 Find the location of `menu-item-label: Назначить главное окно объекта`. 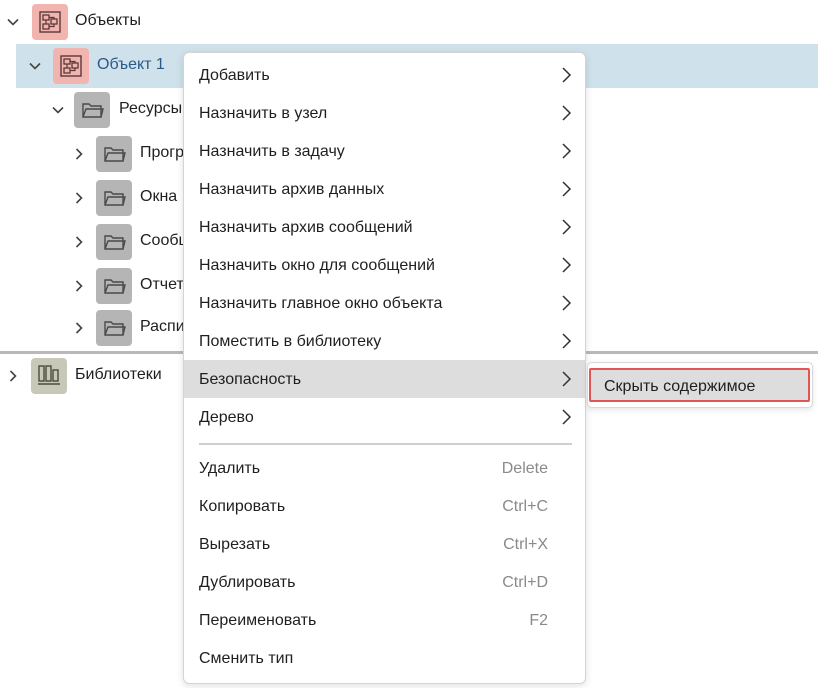

menu-item-label: Назначить главное окно объекта is located at coordinates (321, 303).